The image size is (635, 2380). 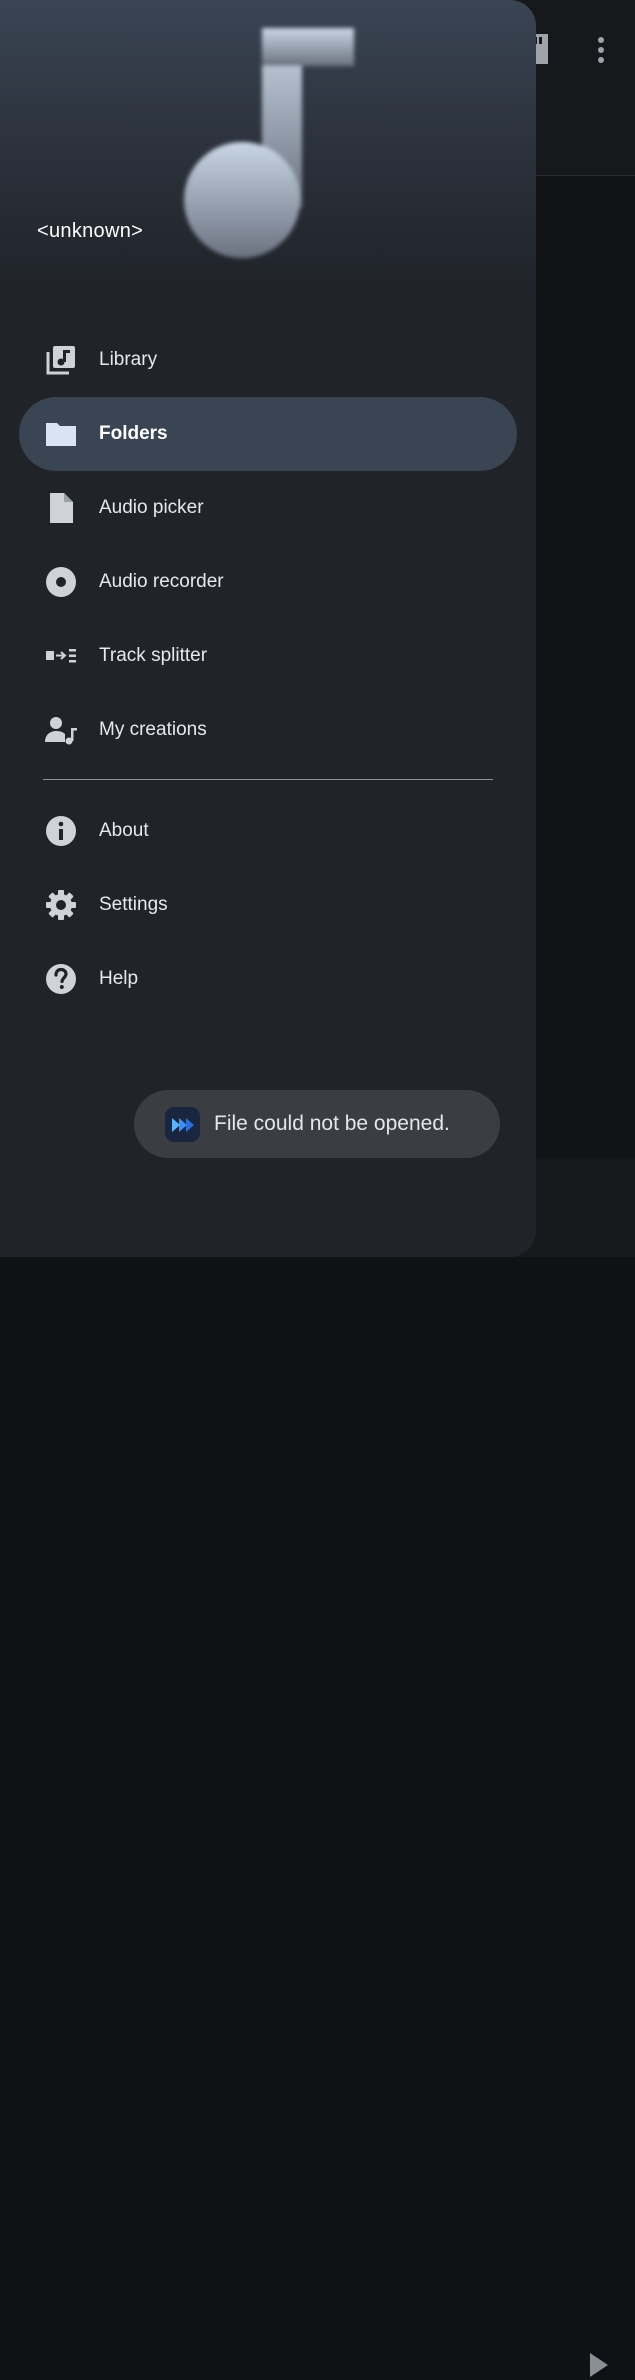 What do you see at coordinates (133, 904) in the screenshot?
I see `nav-label-settings: Settings` at bounding box center [133, 904].